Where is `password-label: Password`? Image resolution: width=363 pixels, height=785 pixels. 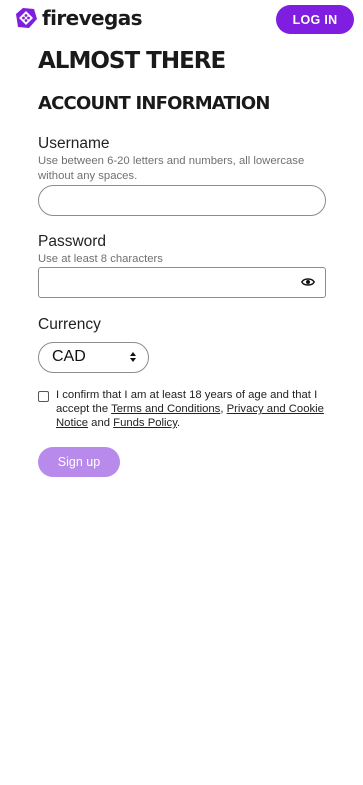
password-label: Password is located at coordinates (72, 241).